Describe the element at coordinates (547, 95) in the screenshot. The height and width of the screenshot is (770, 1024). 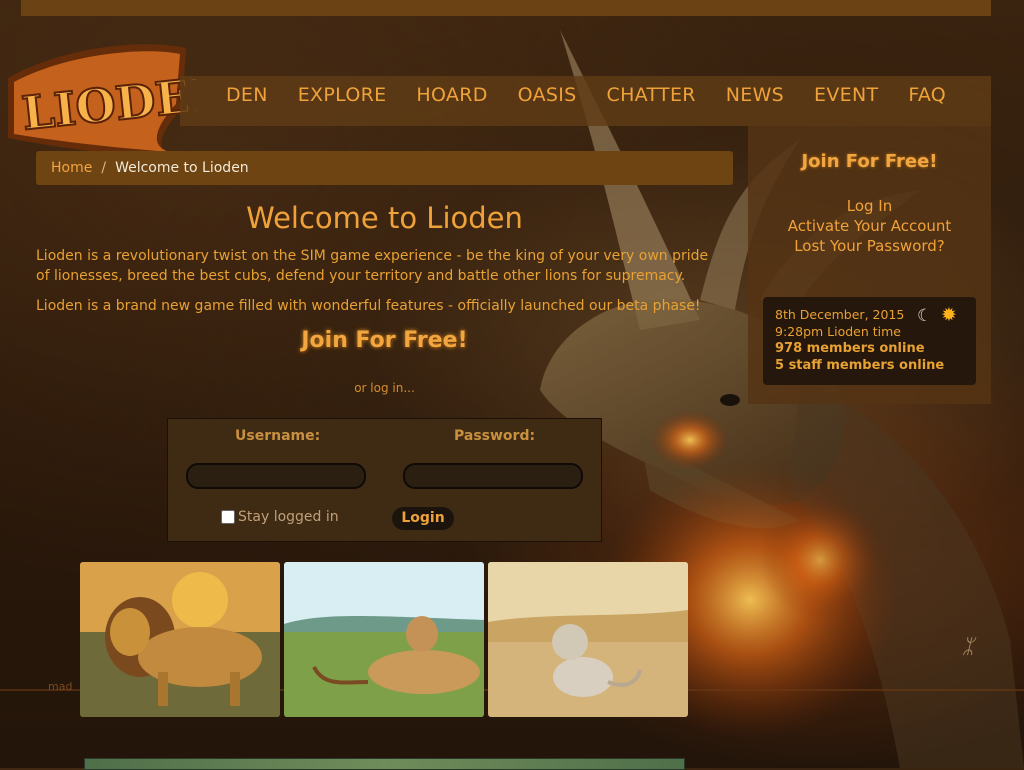
I see `nav-item-oasis: OASIS` at that location.